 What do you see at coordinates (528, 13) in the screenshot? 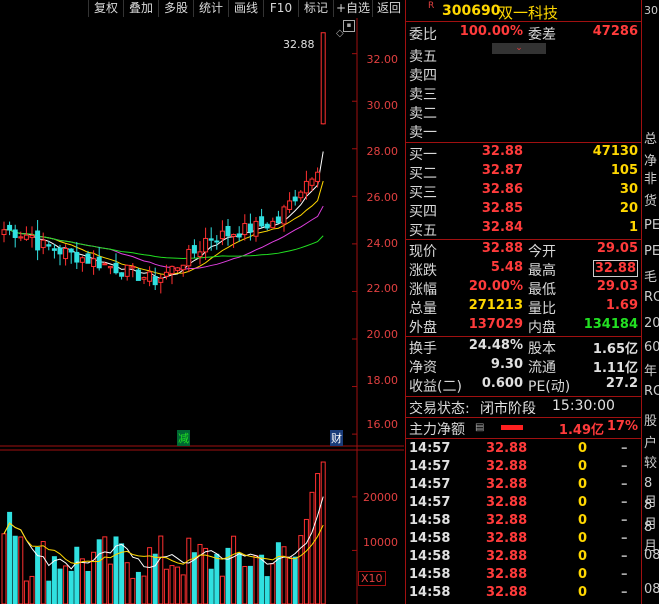
I see `stock-name: 双一科技` at bounding box center [528, 13].